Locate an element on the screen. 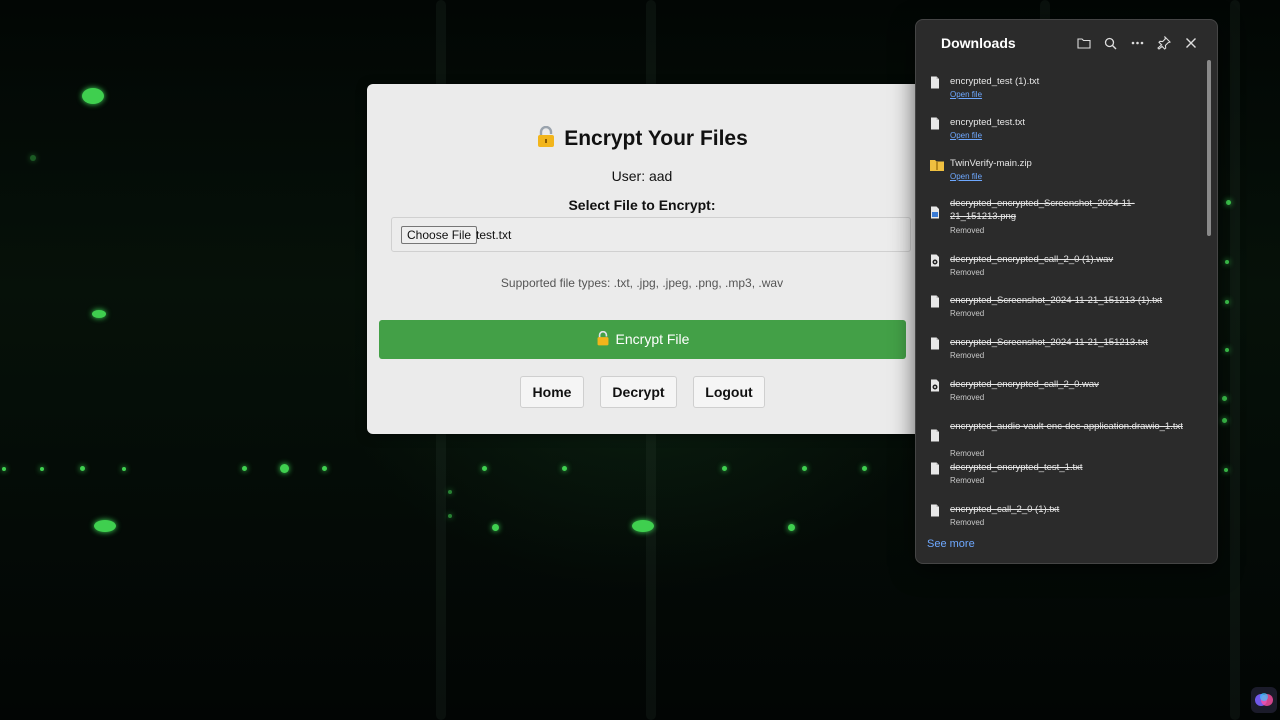 The height and width of the screenshot is (720, 1280). encrypt-file-label: Encrypt File is located at coordinates (652, 339).